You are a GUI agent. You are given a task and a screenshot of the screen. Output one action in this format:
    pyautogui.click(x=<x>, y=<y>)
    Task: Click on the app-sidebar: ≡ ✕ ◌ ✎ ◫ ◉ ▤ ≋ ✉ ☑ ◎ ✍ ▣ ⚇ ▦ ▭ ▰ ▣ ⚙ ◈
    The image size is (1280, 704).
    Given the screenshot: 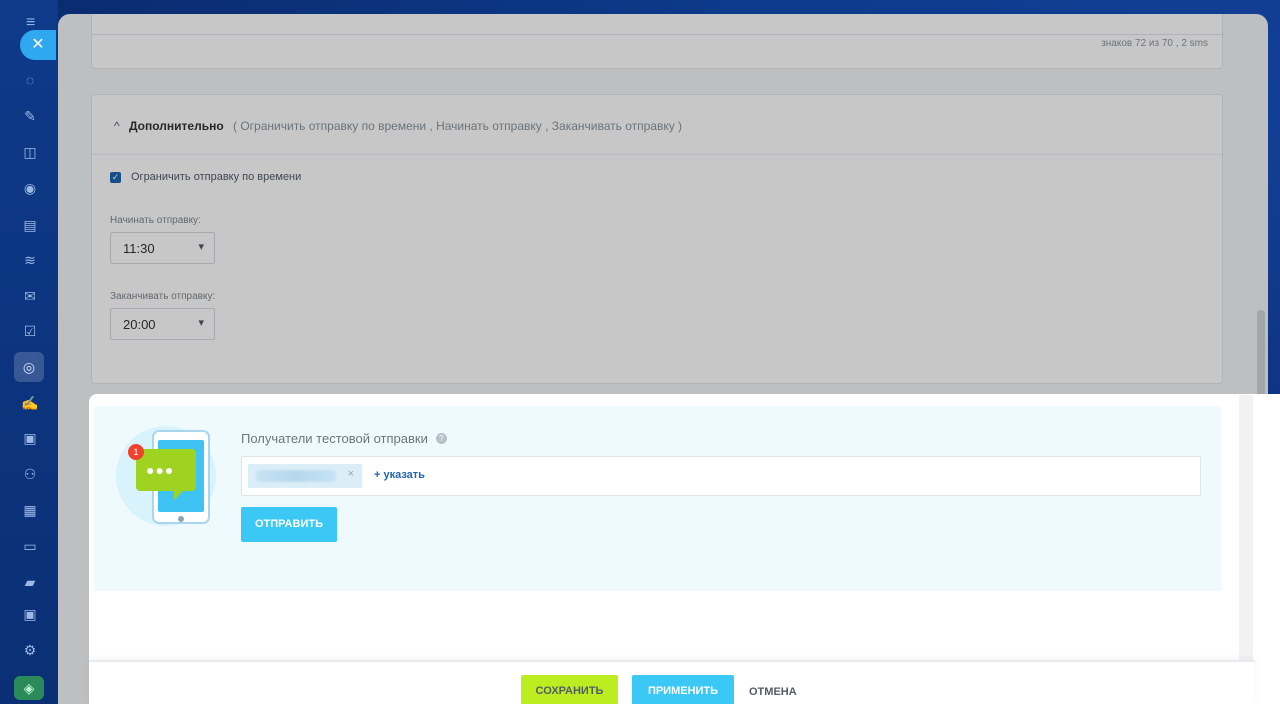 What is the action you would take?
    pyautogui.click(x=29, y=352)
    